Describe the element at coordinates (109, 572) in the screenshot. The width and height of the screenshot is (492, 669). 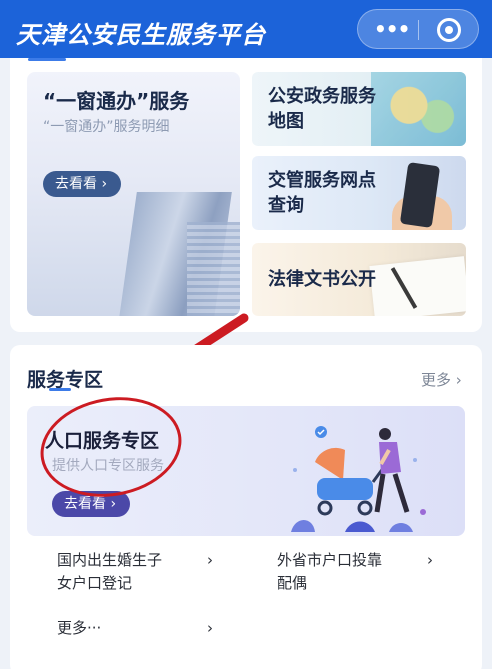
I see `link-birth-registration: 国内出生婚生子 女户口登记` at that location.